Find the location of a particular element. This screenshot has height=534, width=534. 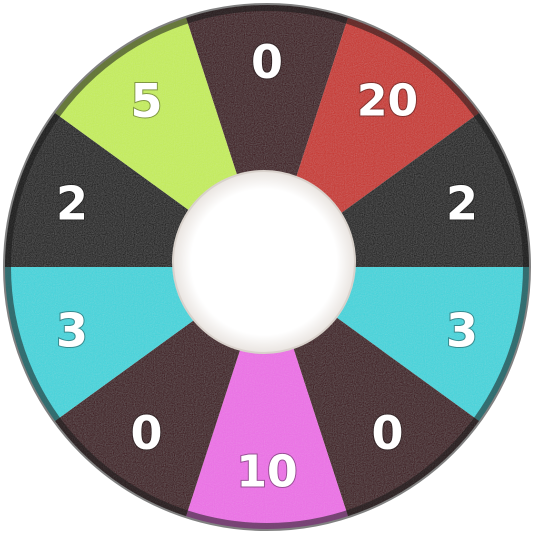

wheel-segment-label: 5 is located at coordinates (146, 101).